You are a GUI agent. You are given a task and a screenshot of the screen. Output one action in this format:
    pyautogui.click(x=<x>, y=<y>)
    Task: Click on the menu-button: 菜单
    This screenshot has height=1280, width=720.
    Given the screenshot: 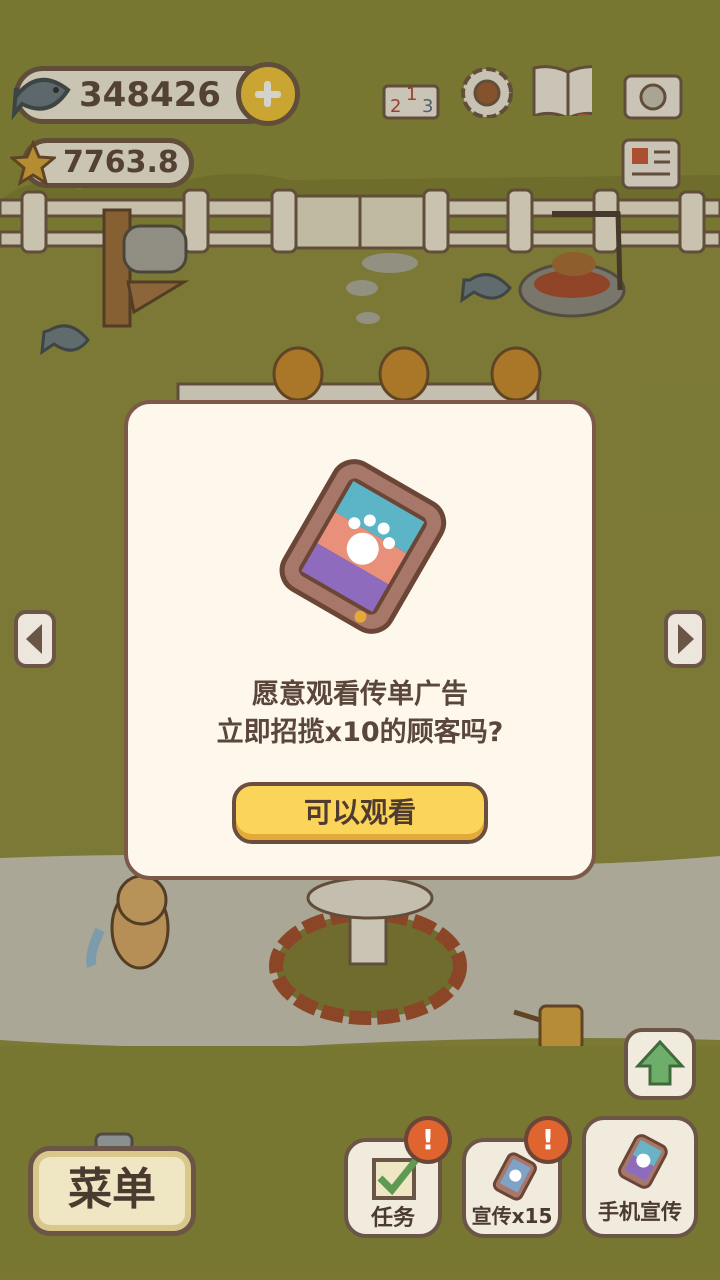 What is the action you would take?
    pyautogui.click(x=112, y=1191)
    